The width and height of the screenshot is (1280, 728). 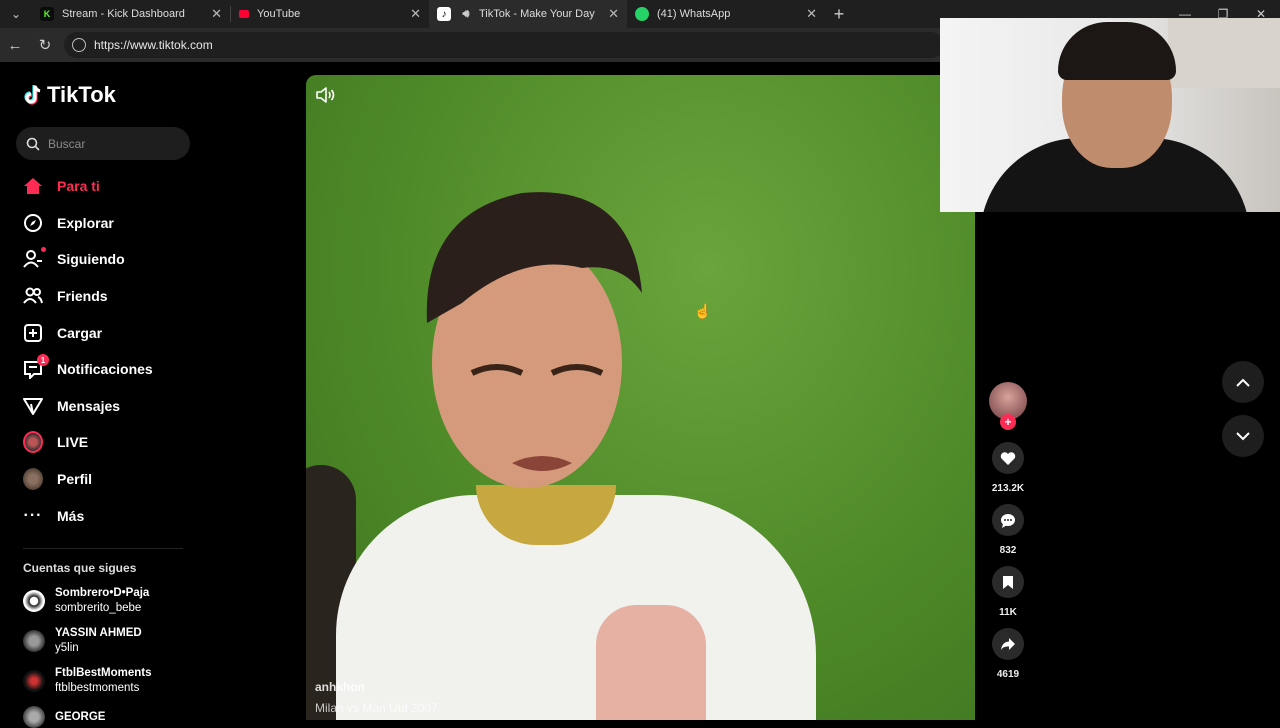 What do you see at coordinates (97, 296) in the screenshot?
I see `nav-item-friends: Friends` at bounding box center [97, 296].